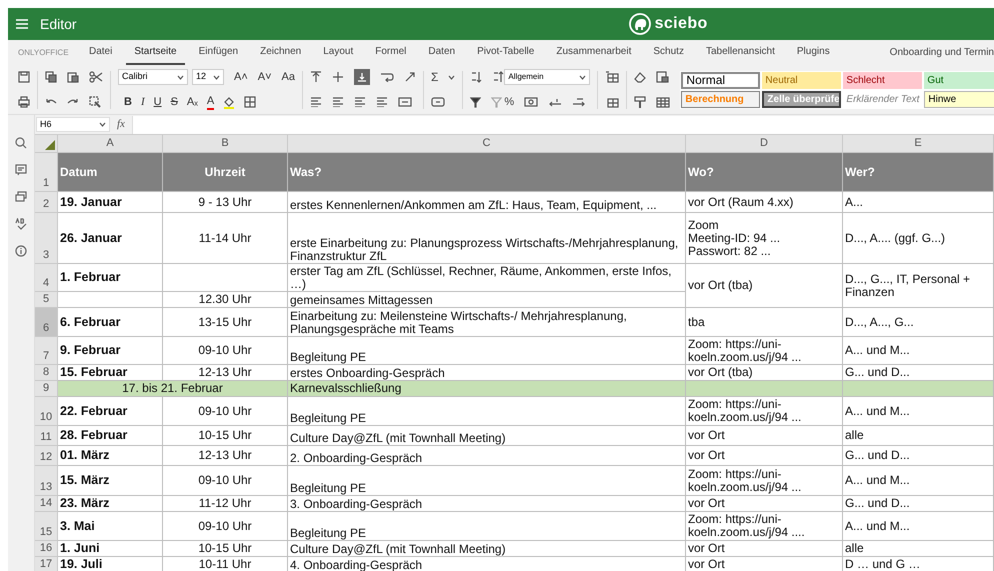  What do you see at coordinates (720, 80) in the screenshot?
I see `cell-style-swatch: Normal` at bounding box center [720, 80].